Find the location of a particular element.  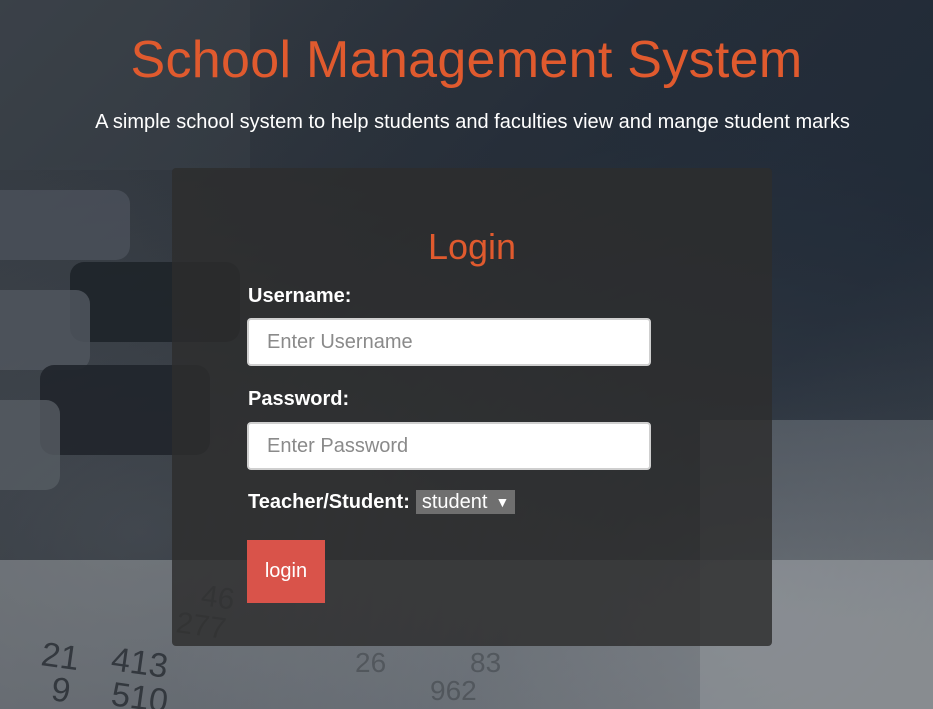

password-input is located at coordinates (449, 446).